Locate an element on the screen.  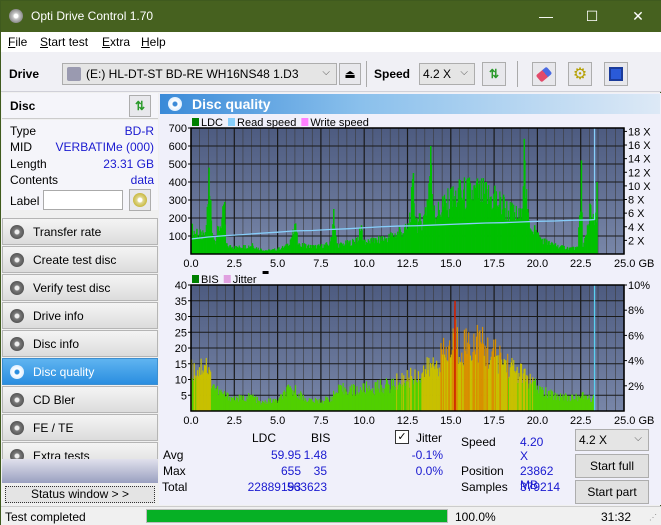
speed-stat-label: Speed is located at coordinates (478, 442).